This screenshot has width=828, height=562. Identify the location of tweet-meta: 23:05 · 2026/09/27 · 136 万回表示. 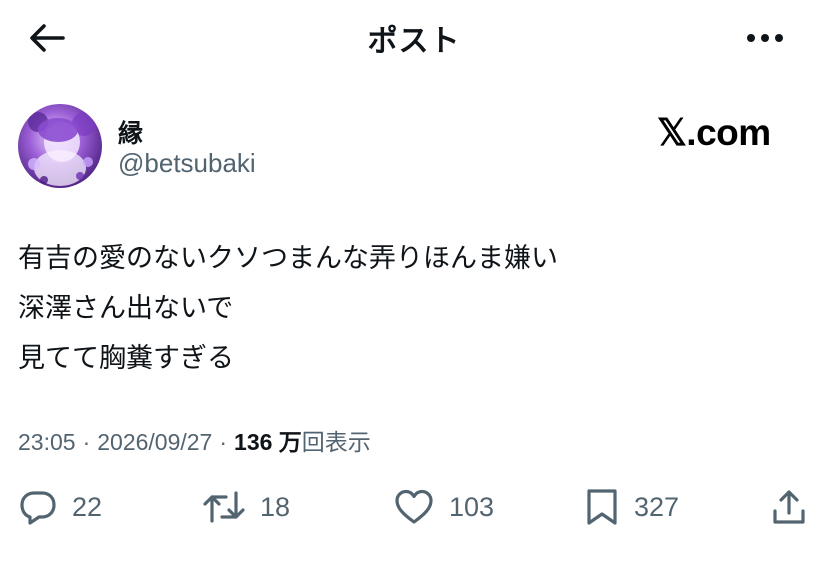
(194, 440).